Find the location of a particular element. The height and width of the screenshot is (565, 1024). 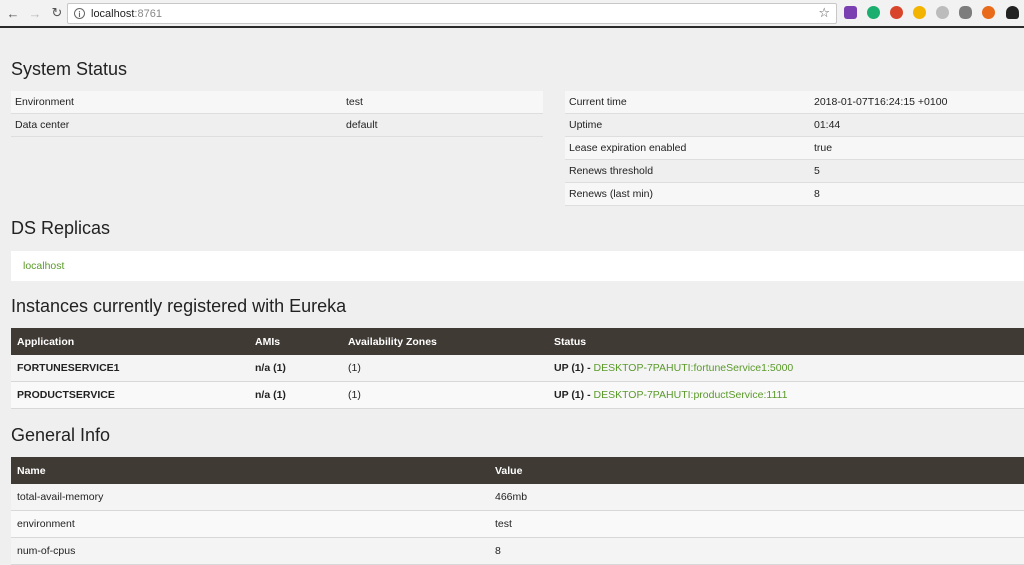

url-port: :8761 is located at coordinates (148, 13).